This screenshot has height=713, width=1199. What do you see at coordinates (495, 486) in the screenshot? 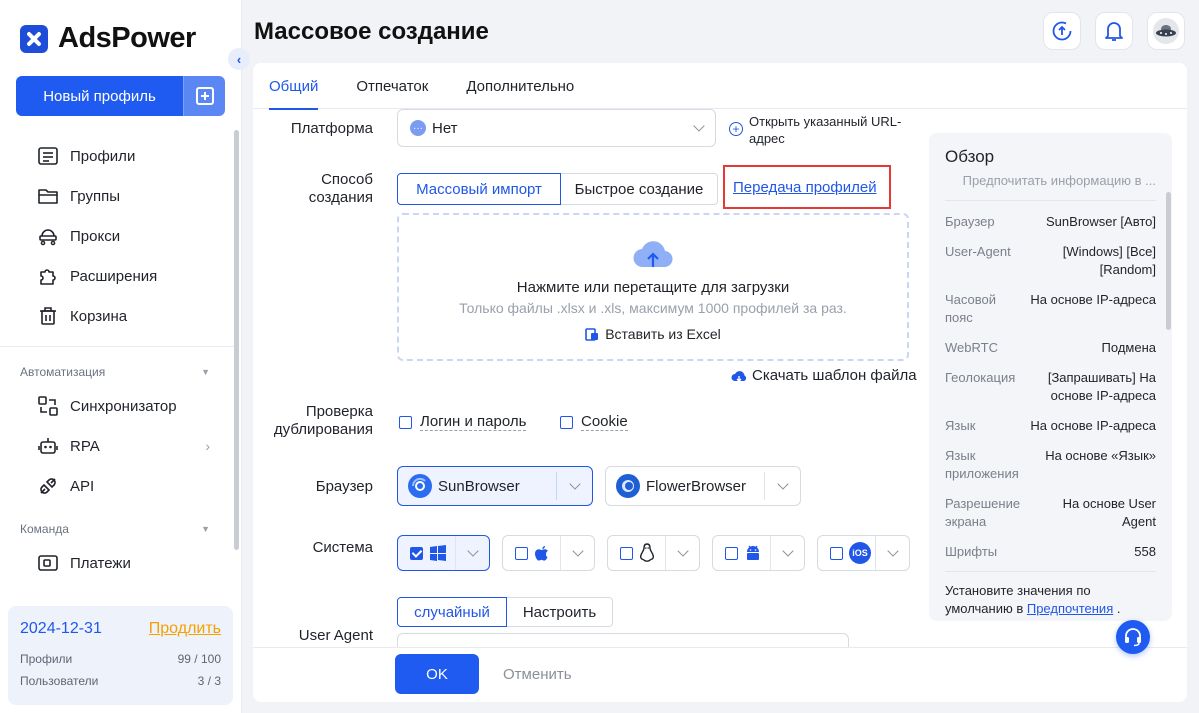
I see `sunbrowser-option: SunBrowser` at bounding box center [495, 486].